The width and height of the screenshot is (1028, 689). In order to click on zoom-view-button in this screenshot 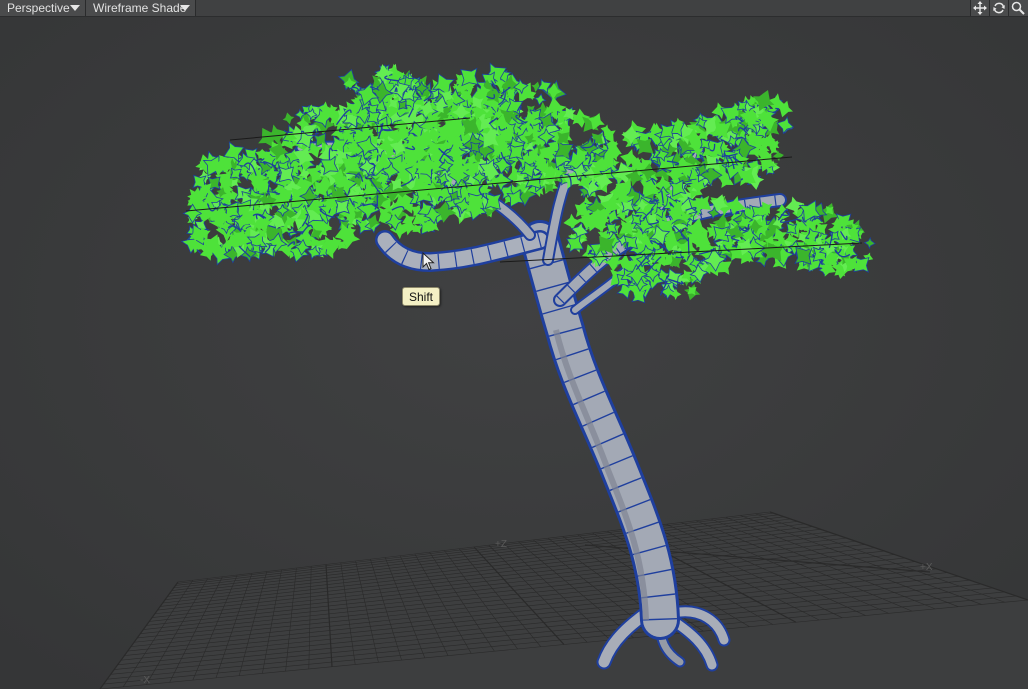, I will do `click(1018, 8)`.